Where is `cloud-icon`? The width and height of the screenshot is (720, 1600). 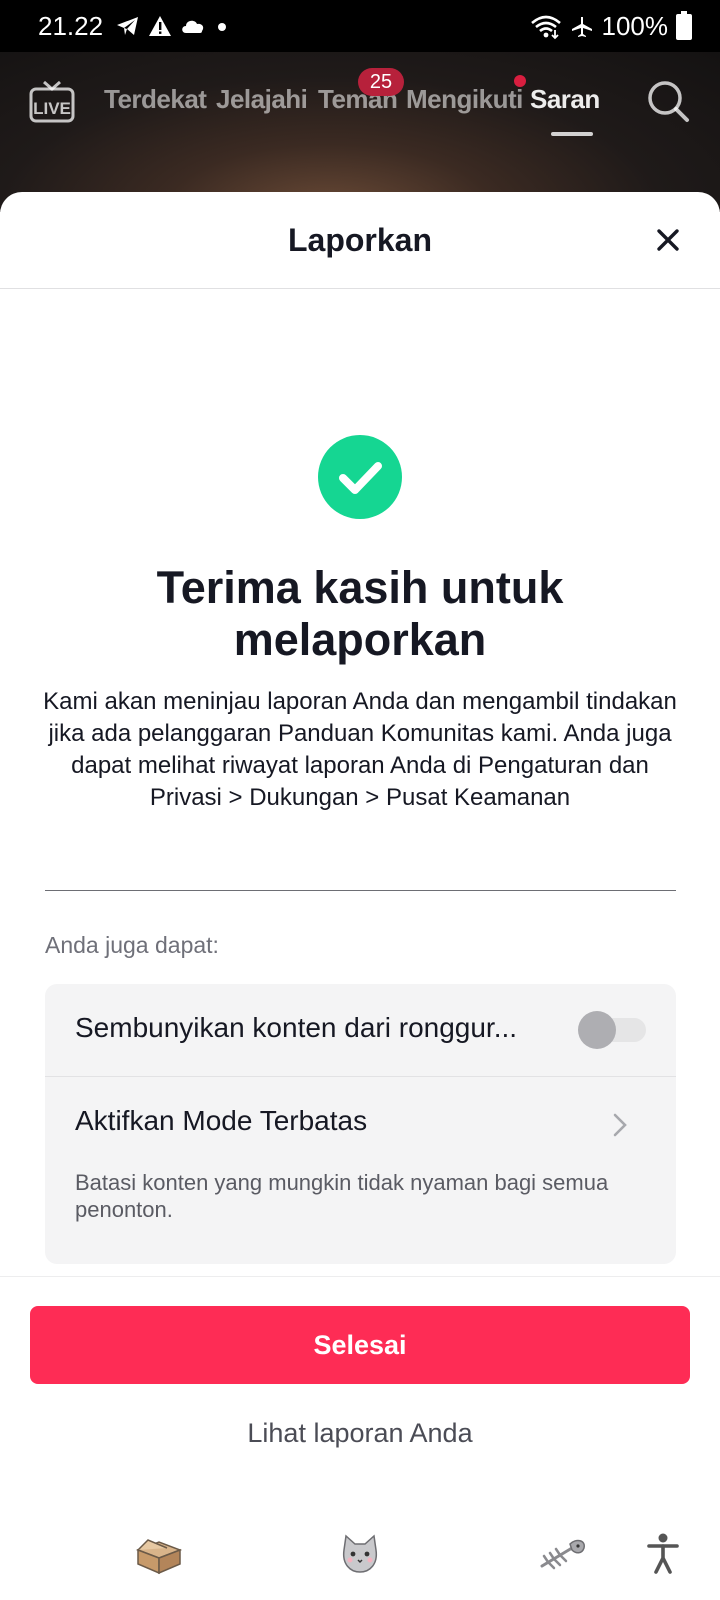 cloud-icon is located at coordinates (193, 26).